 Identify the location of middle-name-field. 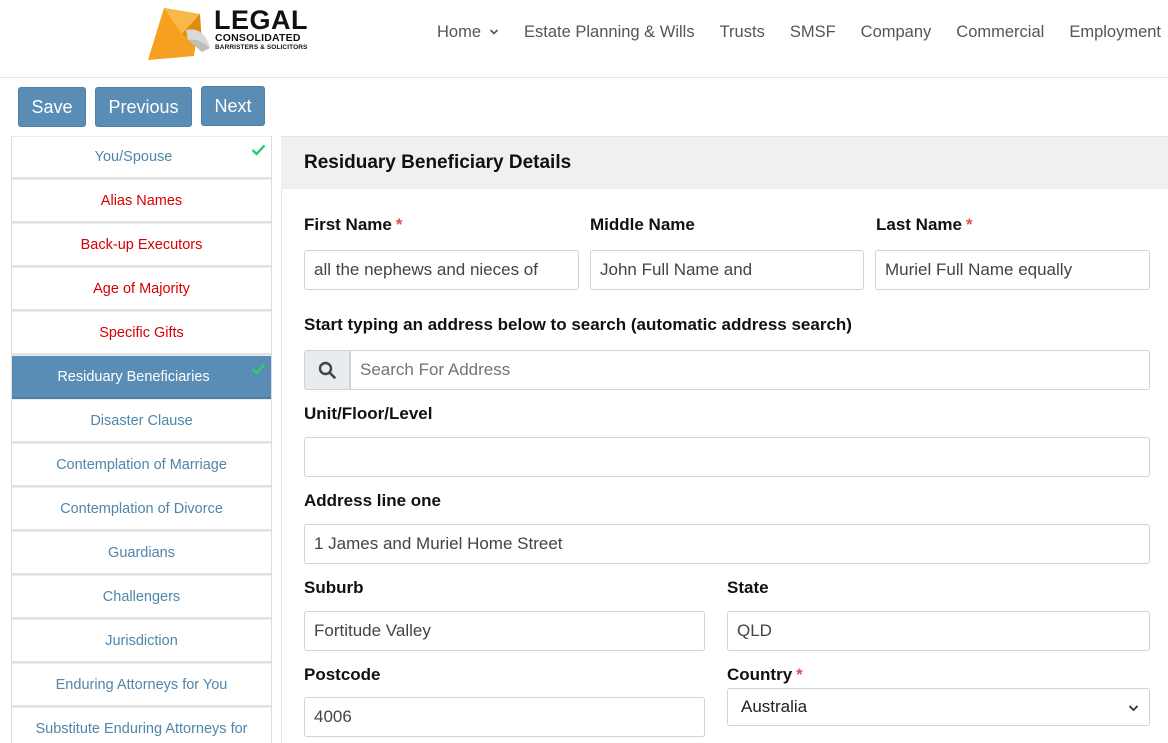
(727, 270).